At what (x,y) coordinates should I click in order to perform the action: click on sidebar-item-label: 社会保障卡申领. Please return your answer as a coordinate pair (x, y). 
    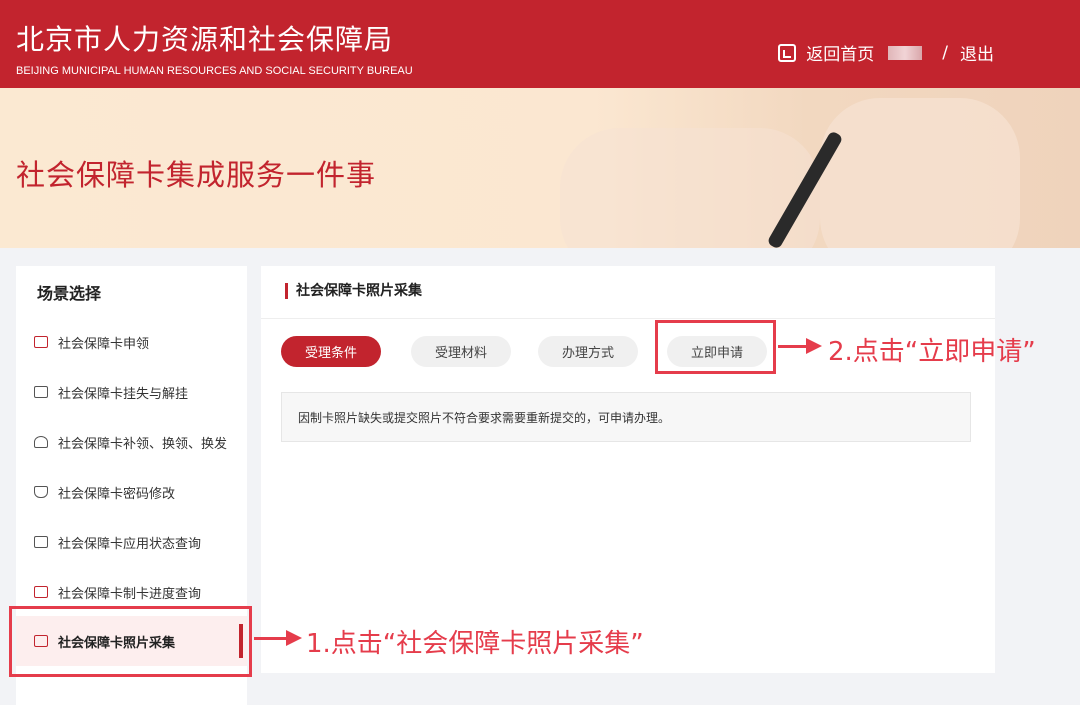
    Looking at the image, I should click on (104, 344).